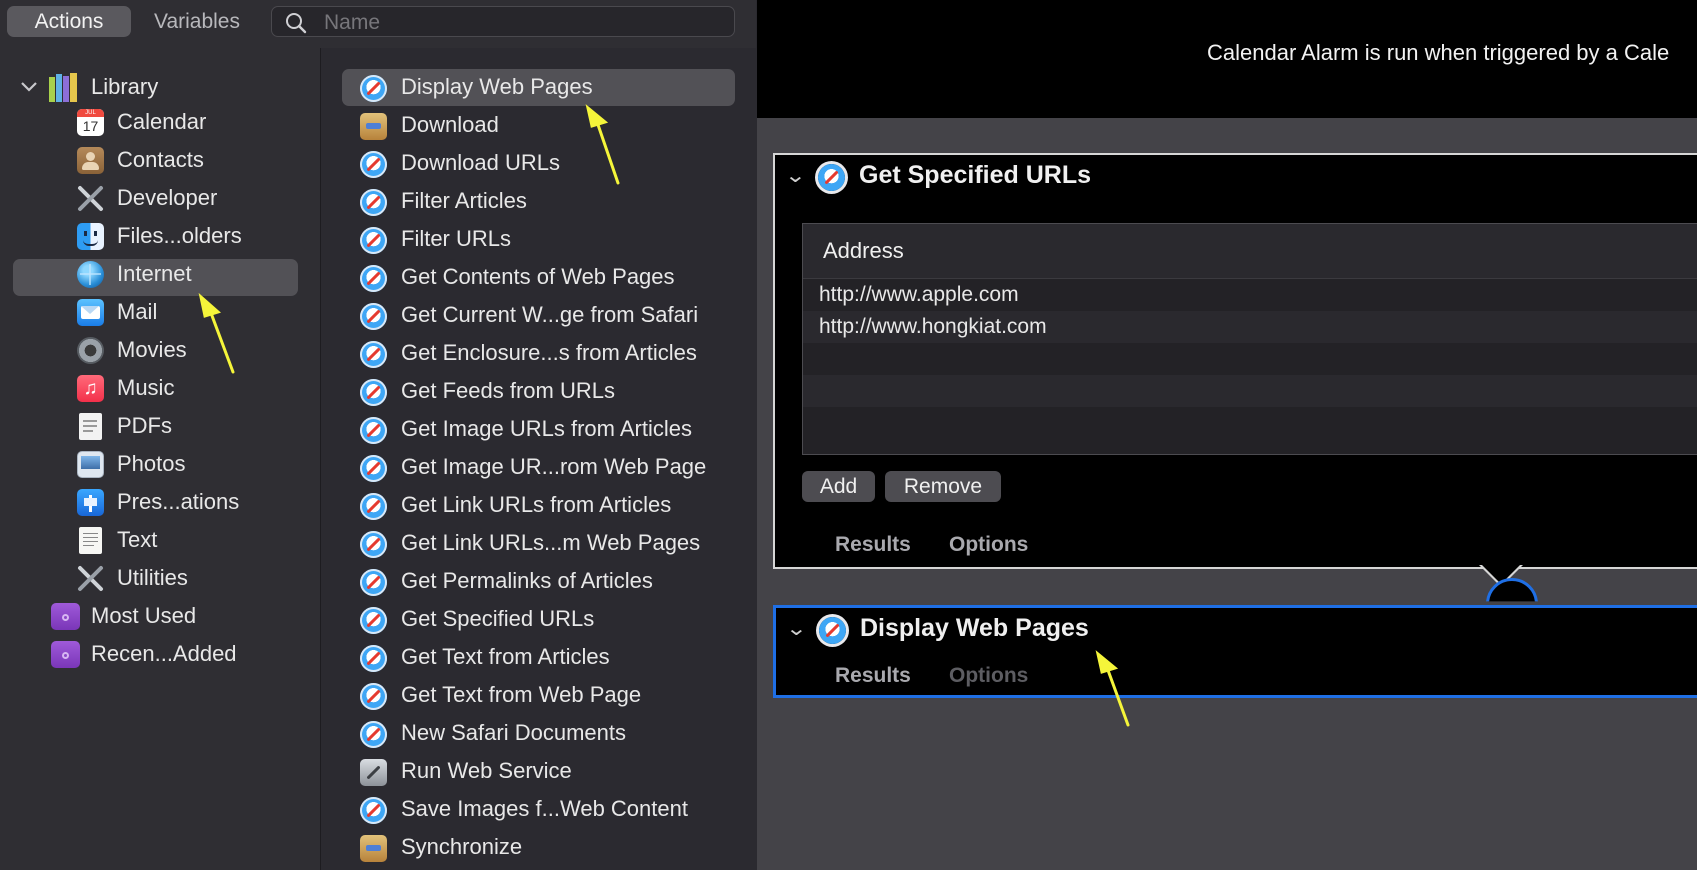 This screenshot has height=870, width=1697. Describe the element at coordinates (549, 352) in the screenshot. I see `action-label: Get Enclosure...s from Articles` at that location.